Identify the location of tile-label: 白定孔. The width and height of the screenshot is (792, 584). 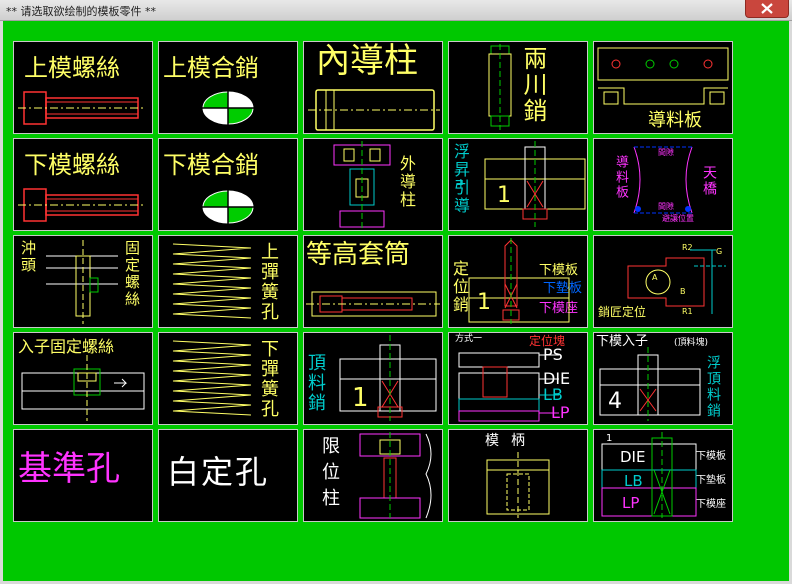
(218, 472).